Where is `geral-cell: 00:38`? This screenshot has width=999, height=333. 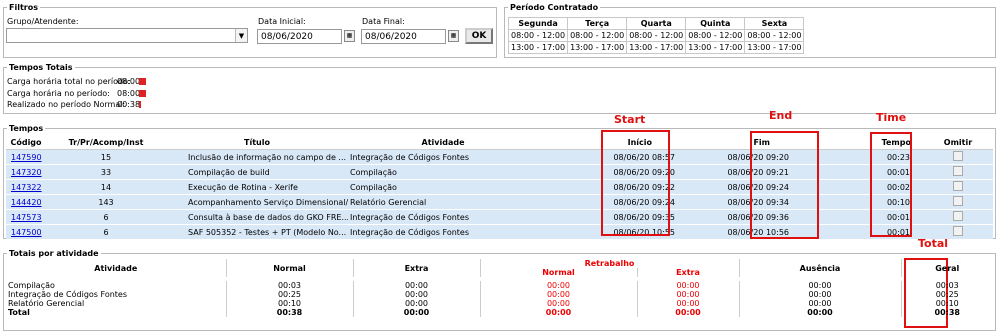 geral-cell: 00:38 is located at coordinates (946, 312).